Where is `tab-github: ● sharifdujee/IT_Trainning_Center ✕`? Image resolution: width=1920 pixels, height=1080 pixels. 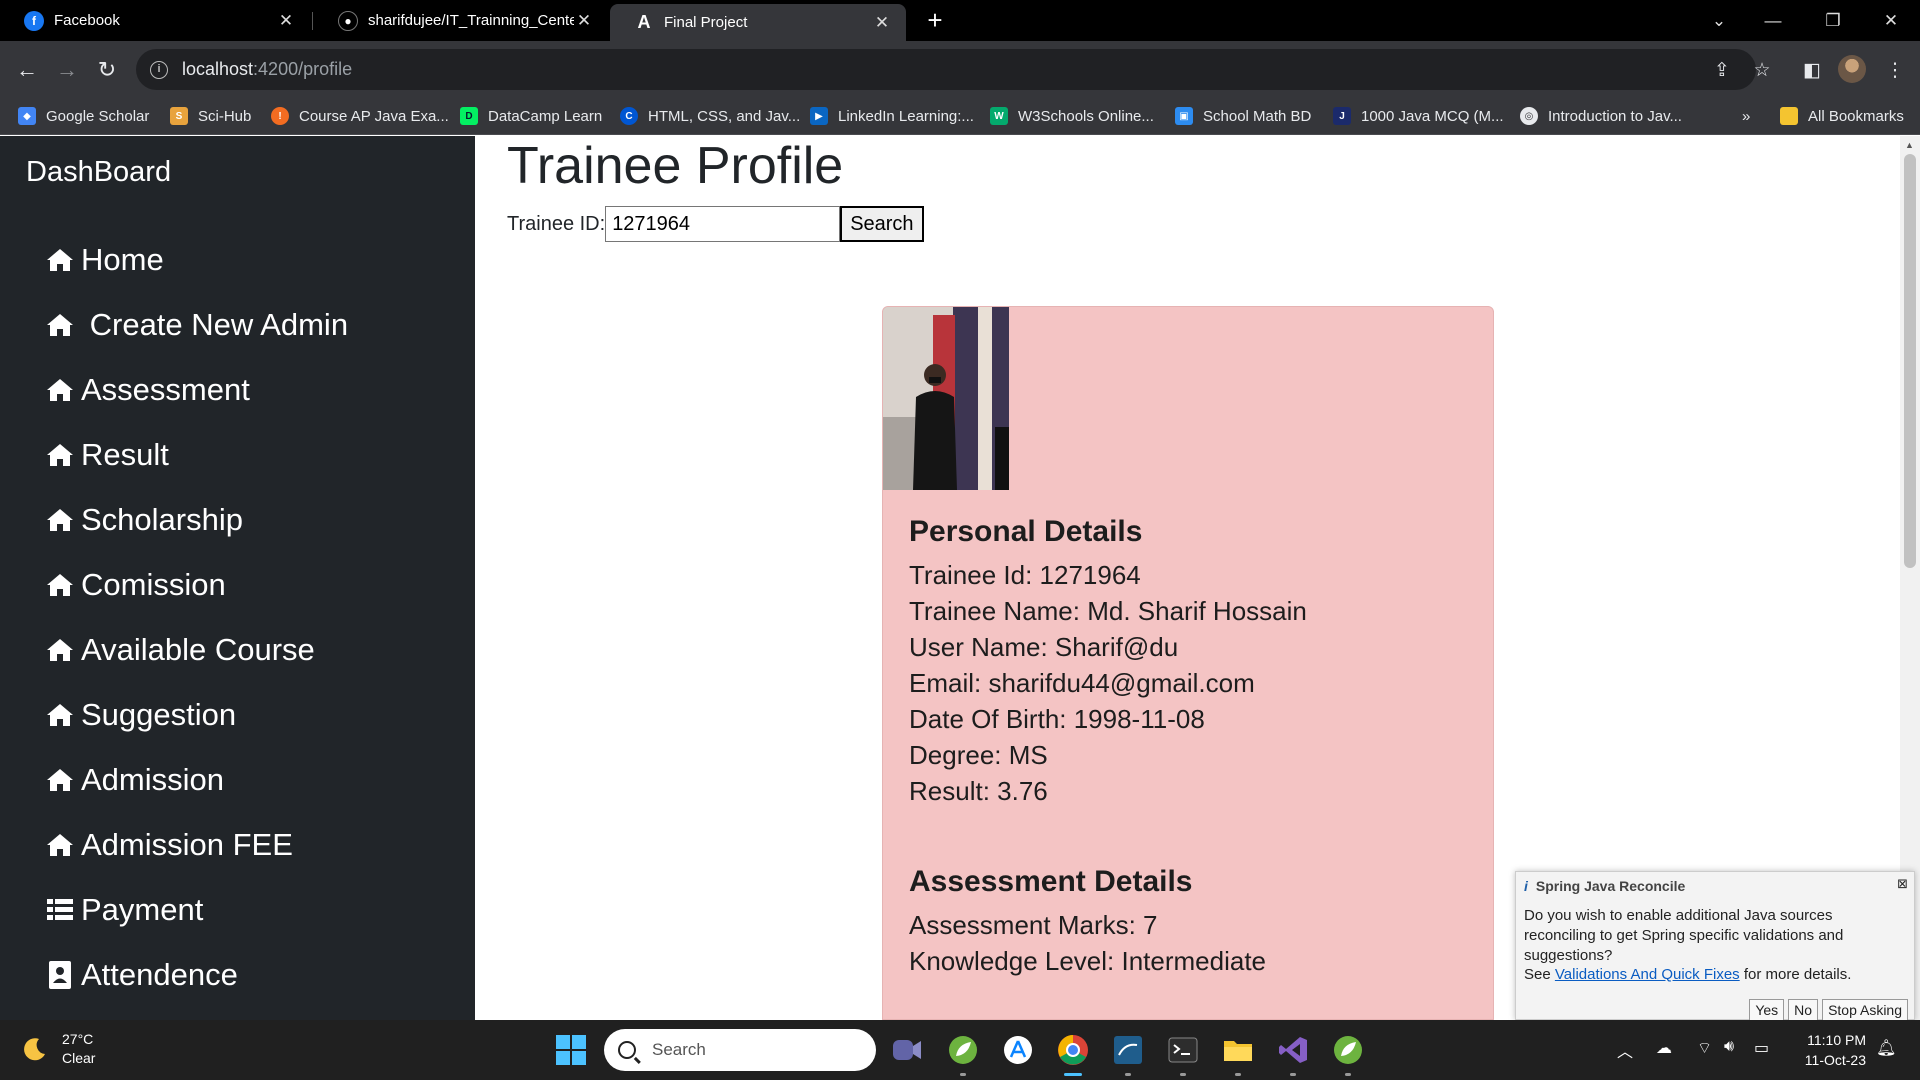
tab-github: ● sharifdujee/IT_Trainning_Center ✕ is located at coordinates (461, 20).